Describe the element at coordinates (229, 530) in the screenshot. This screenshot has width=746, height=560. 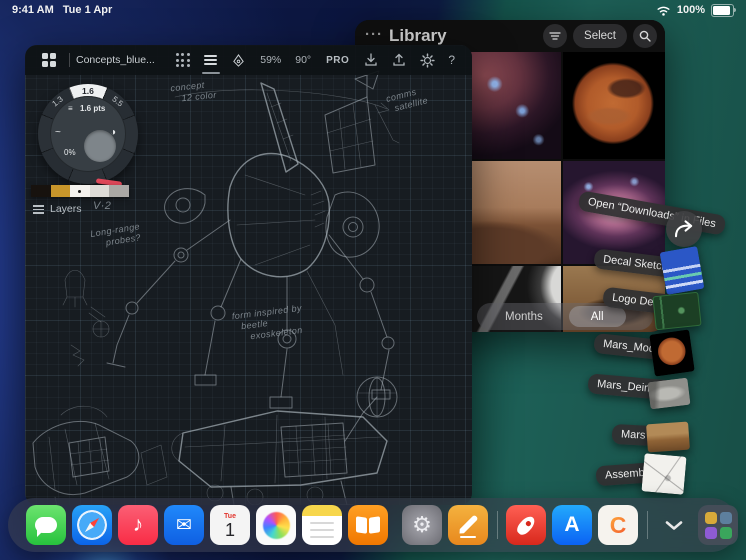
I see `calendar-day: 1` at that location.